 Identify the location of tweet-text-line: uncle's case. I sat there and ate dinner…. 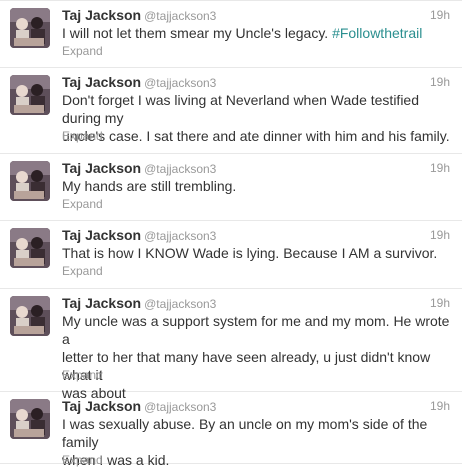
(256, 136).